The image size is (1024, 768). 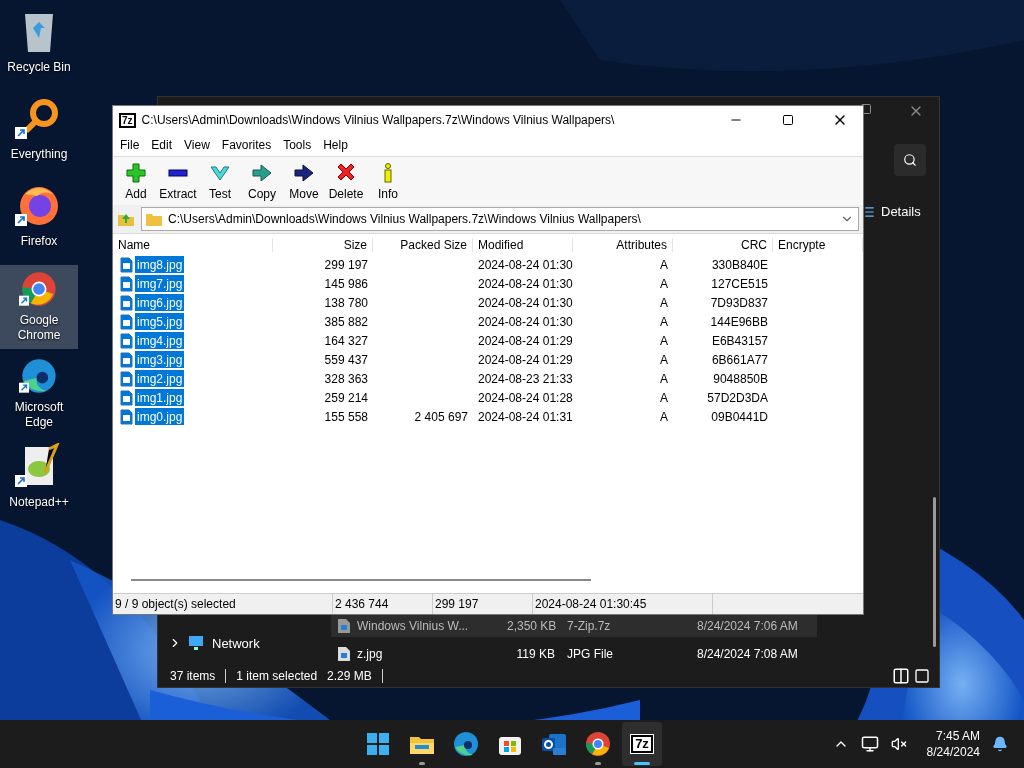 I want to click on desktop-shortcut: Recycle Bin, so click(x=39, y=46).